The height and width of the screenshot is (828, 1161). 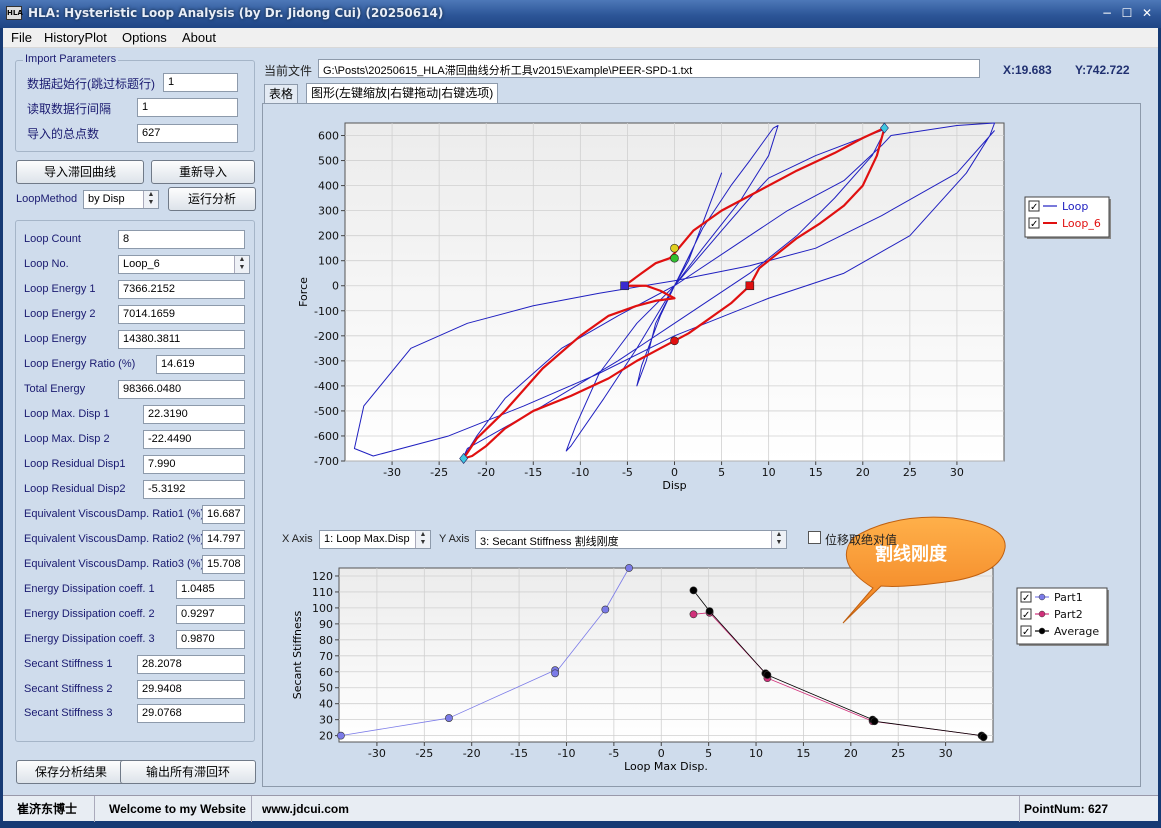 I want to click on menu-bar: File HistoryPlot Options About, so click(x=580, y=38).